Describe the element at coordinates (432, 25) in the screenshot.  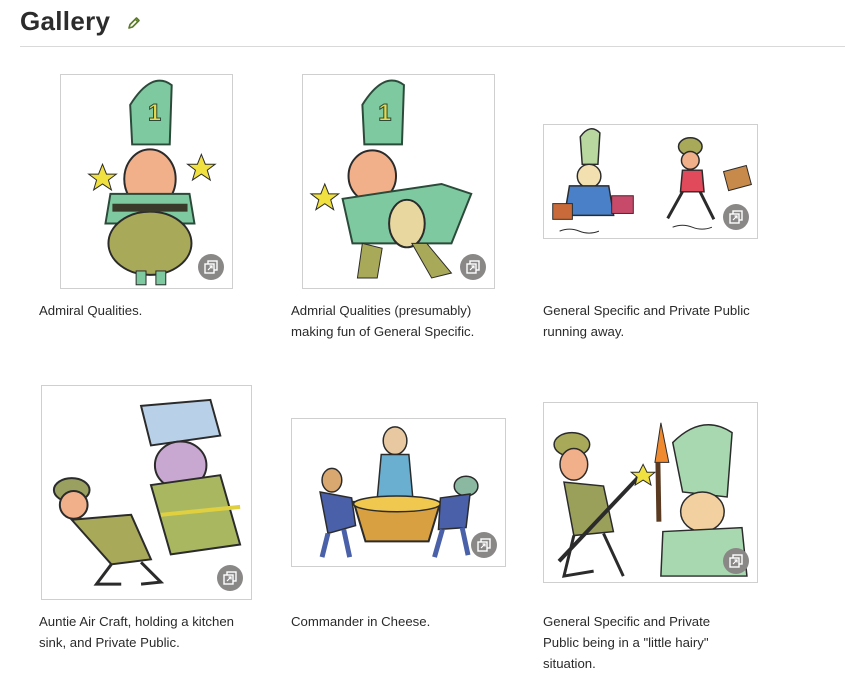
I see `page-header: Gallery` at that location.